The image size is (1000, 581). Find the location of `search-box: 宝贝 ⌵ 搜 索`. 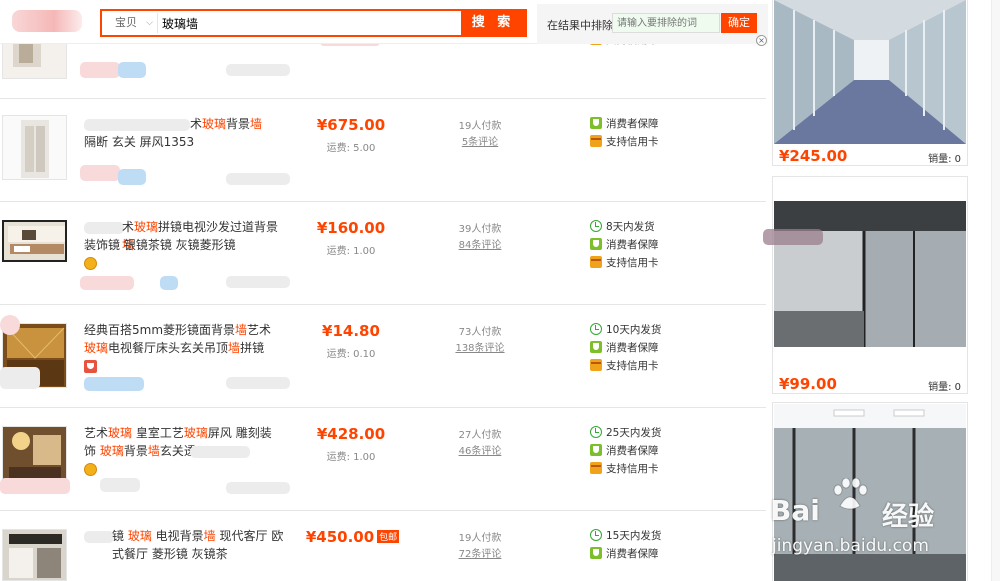

search-box: 宝贝 ⌵ 搜 索 is located at coordinates (313, 23).